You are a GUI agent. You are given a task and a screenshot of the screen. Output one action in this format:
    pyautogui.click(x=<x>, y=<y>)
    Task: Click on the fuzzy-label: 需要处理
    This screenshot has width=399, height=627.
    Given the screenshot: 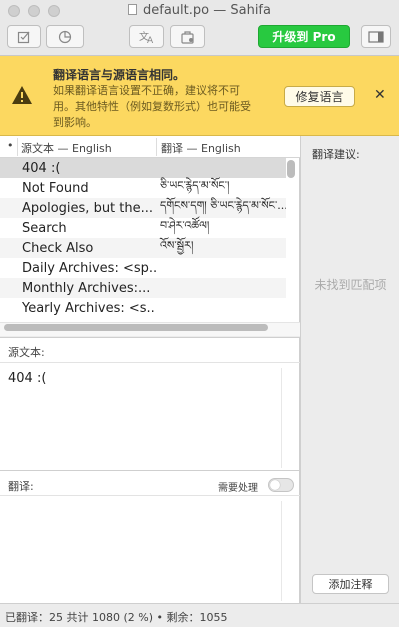 What is the action you would take?
    pyautogui.click(x=238, y=488)
    